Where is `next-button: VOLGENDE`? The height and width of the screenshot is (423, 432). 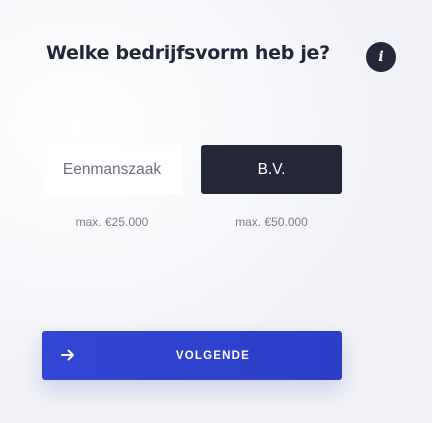 next-button: VOLGENDE is located at coordinates (192, 355).